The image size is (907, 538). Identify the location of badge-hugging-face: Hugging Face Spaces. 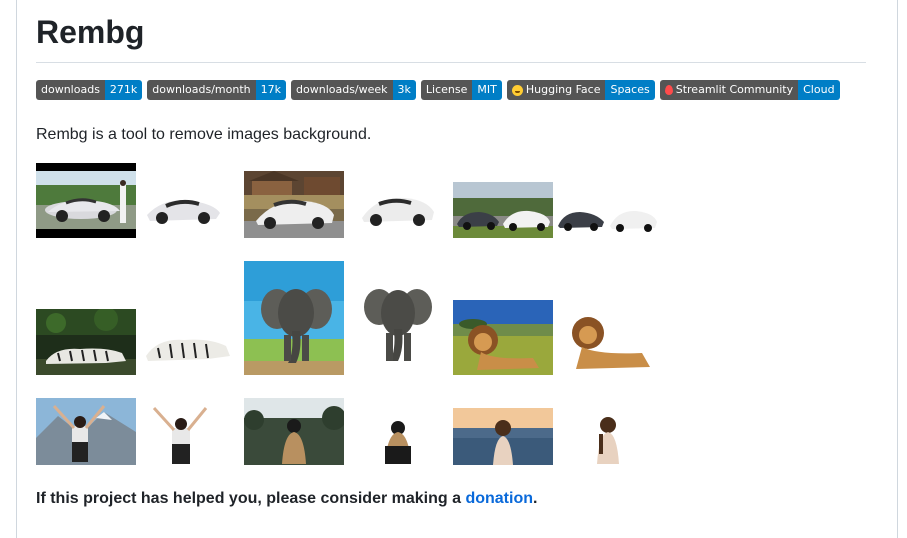
(580, 90).